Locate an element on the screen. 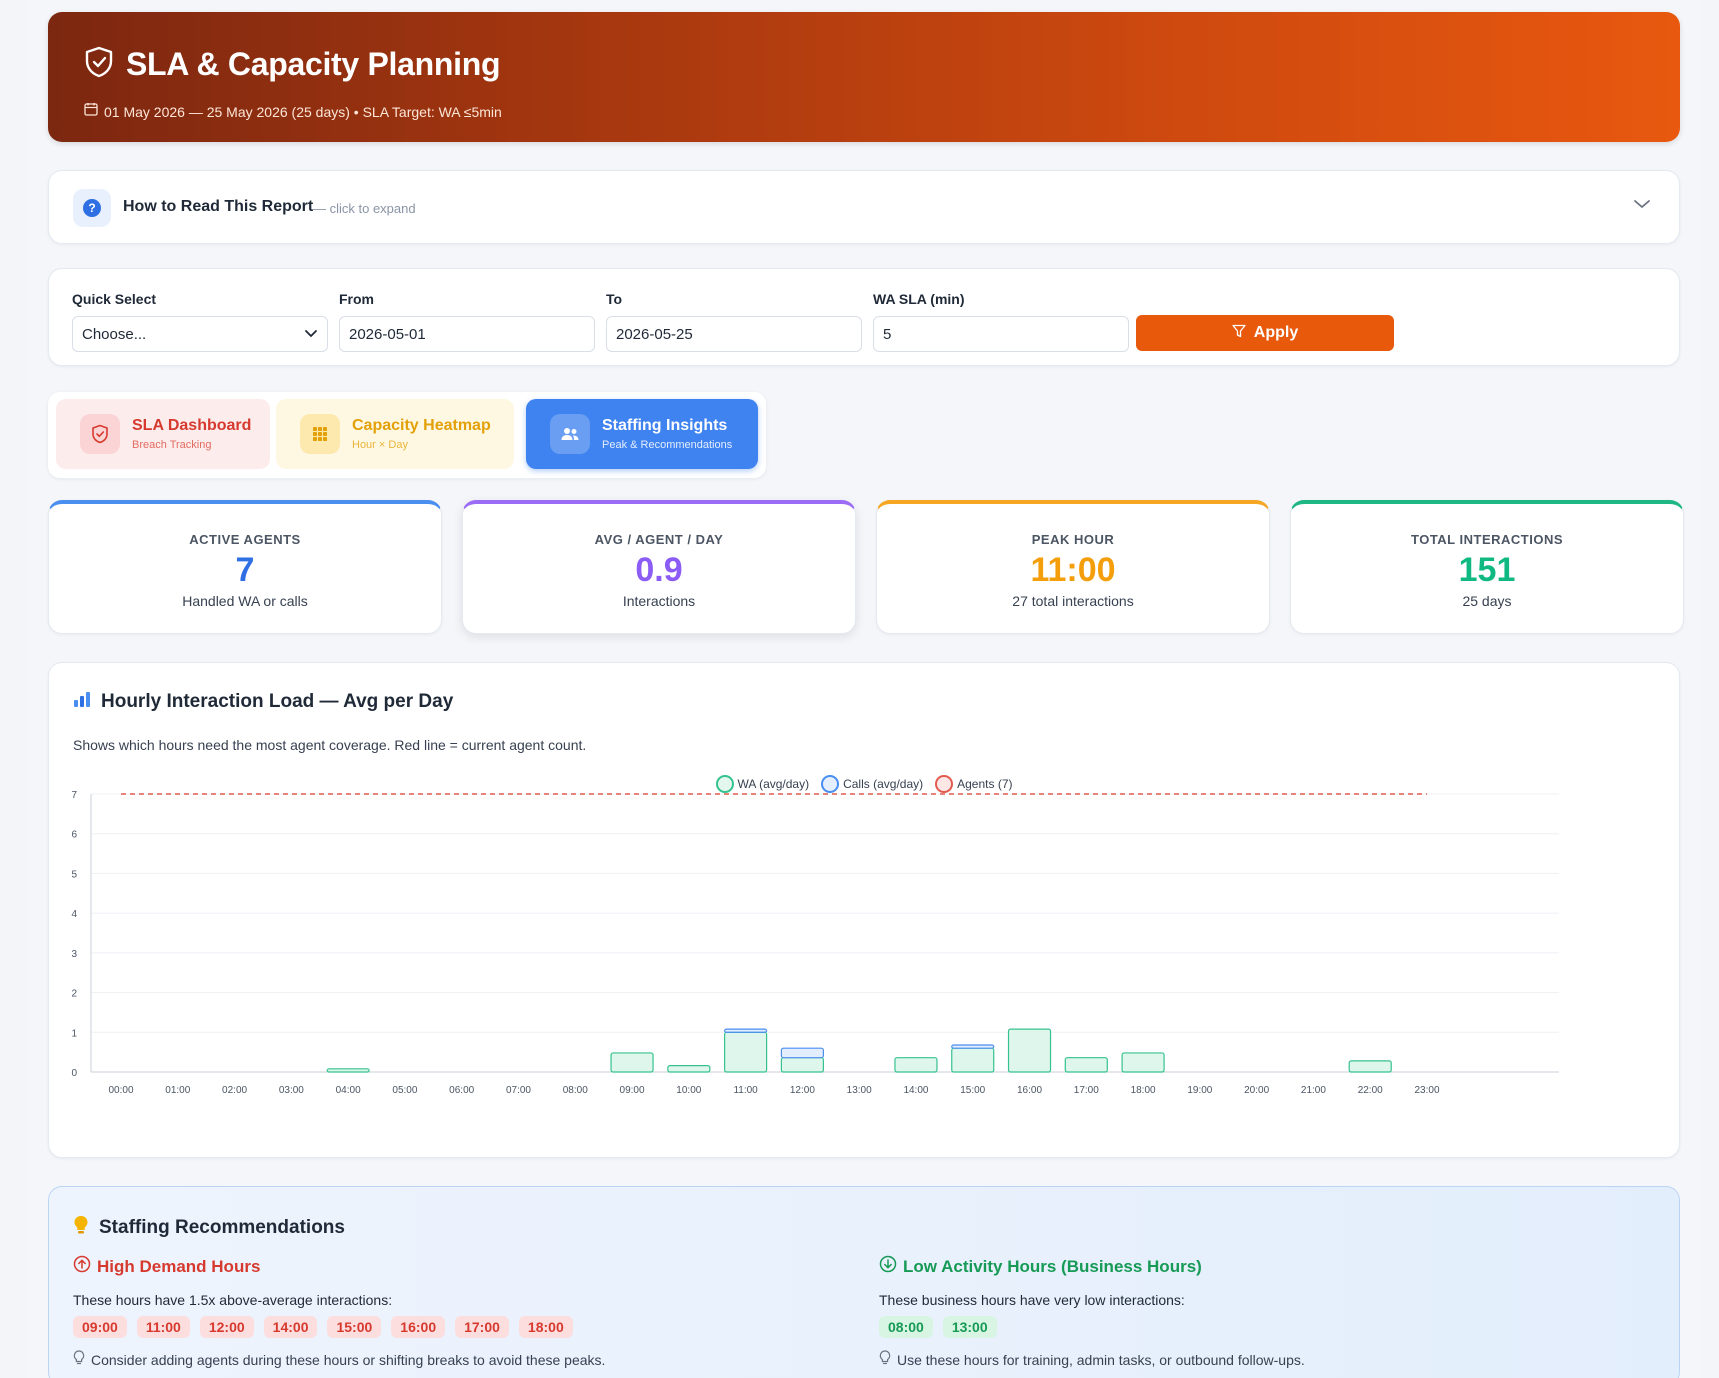 This screenshot has width=1719, height=1378. tab-capacity-heatmap: Capacity Heatmap Hour × Day is located at coordinates (395, 434).